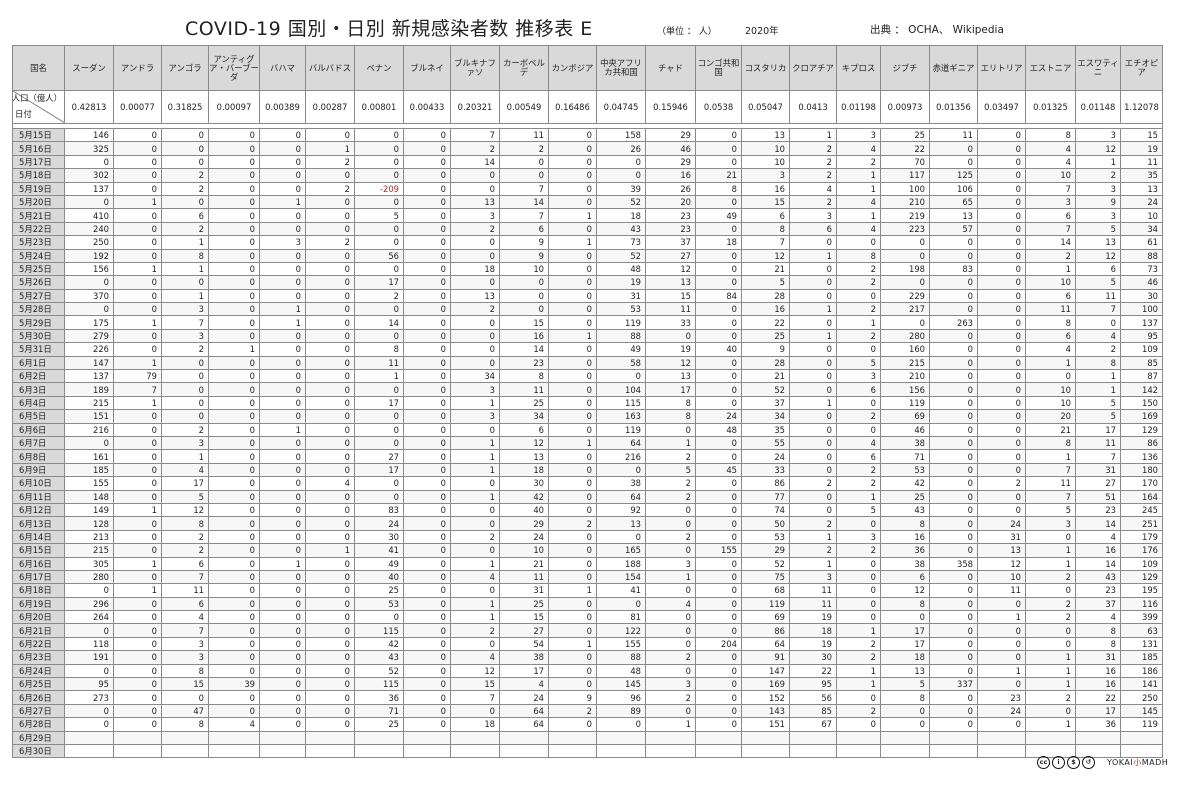 This screenshot has width=1200, height=793. What do you see at coordinates (670, 363) in the screenshot?
I see `value-cell: 12` at bounding box center [670, 363].